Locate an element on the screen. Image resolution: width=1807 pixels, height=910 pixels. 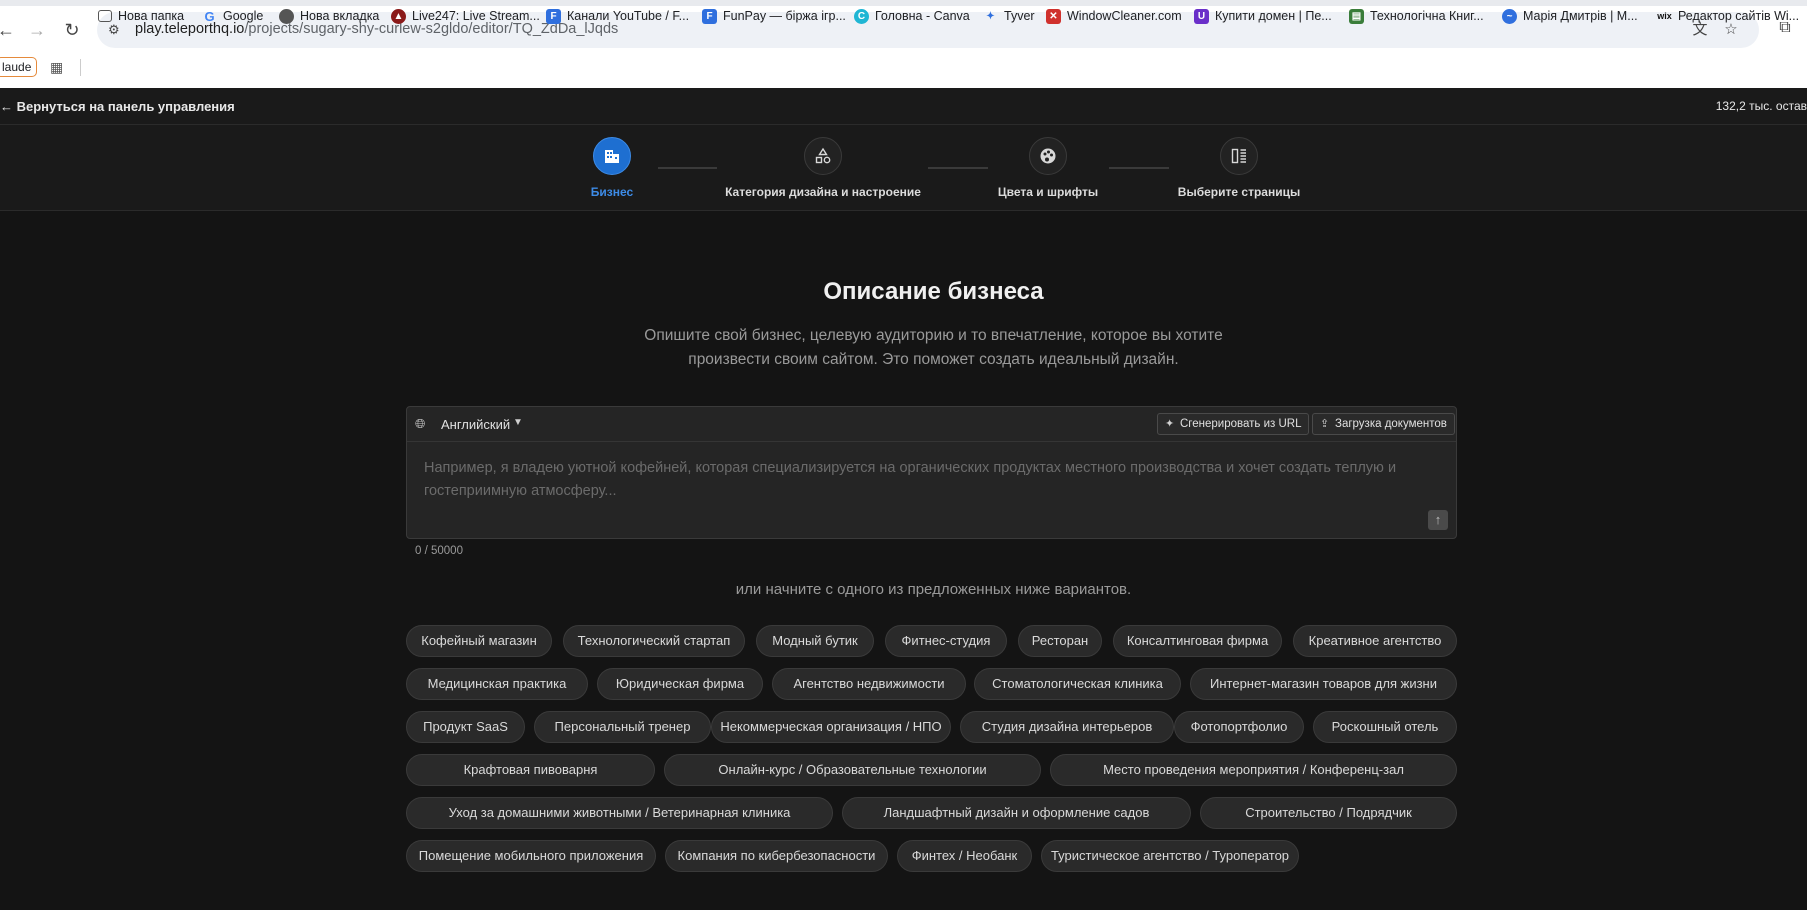
wix-icon: wix is located at coordinates (1664, 15).